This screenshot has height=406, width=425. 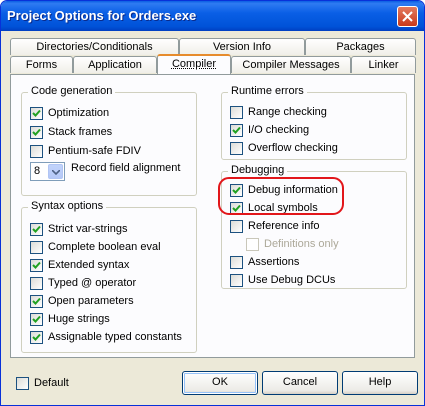 I want to click on tab-compiler: Compiler, so click(x=194, y=64).